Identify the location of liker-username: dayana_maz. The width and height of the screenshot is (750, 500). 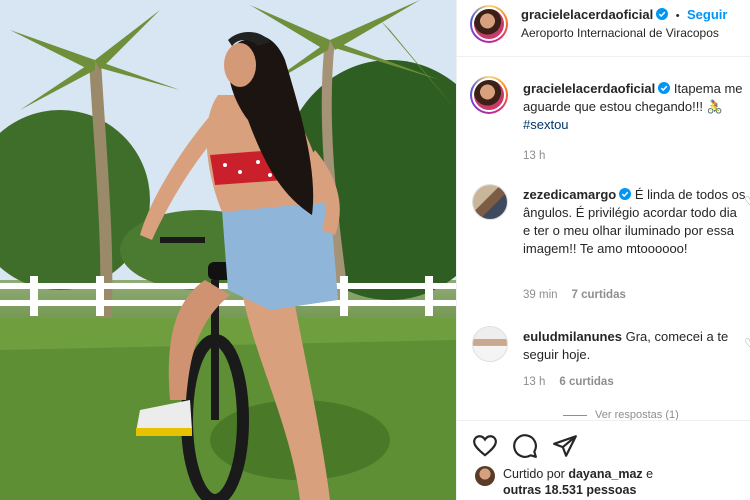
(605, 474).